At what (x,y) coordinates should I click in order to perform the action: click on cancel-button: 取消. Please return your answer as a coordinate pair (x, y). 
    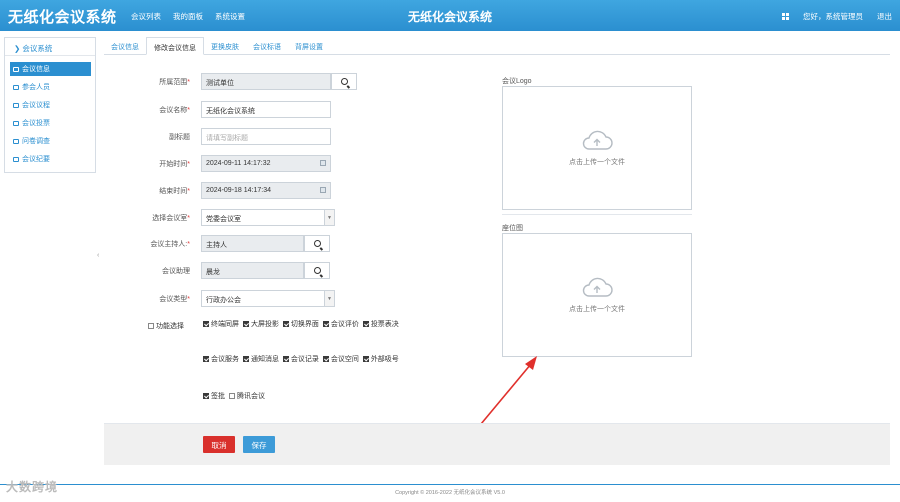
    Looking at the image, I should click on (219, 444).